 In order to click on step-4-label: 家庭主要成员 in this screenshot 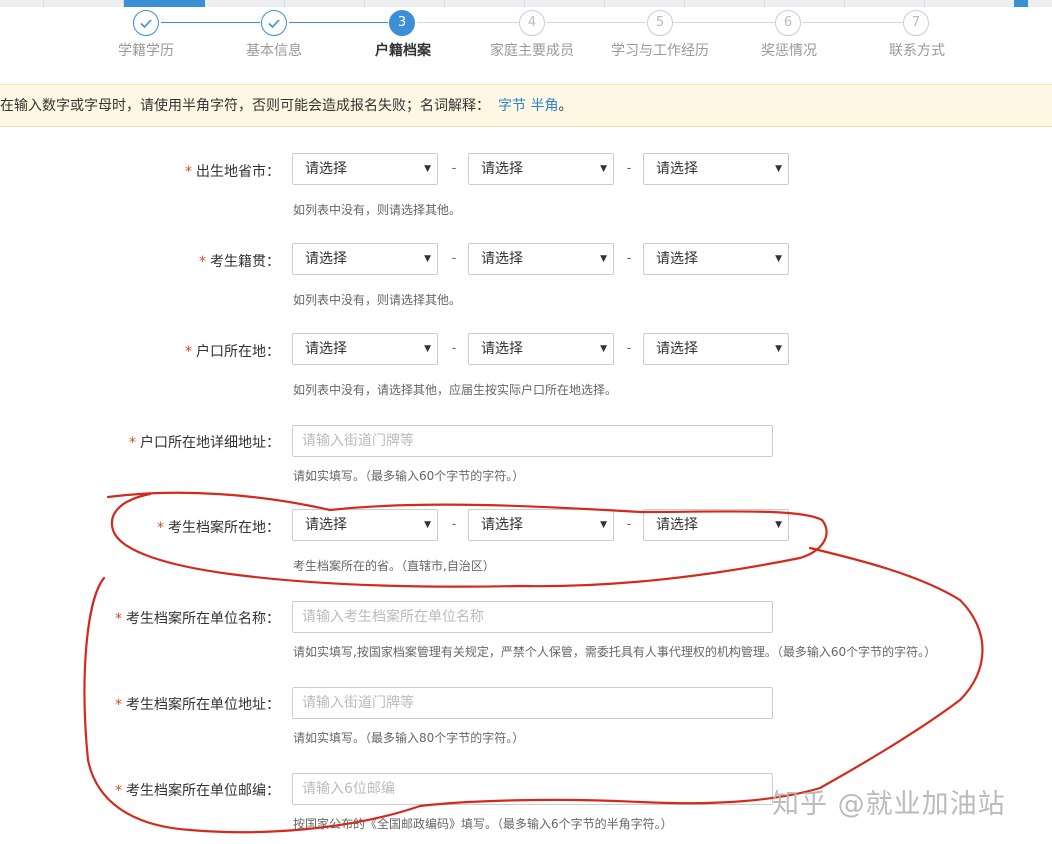, I will do `click(532, 51)`.